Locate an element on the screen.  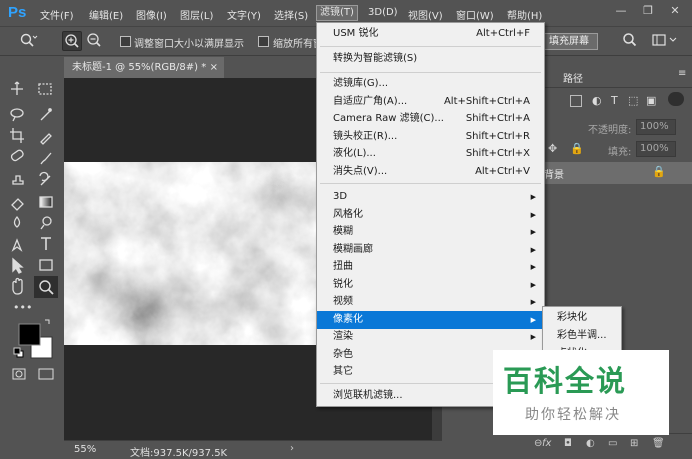
menu-item-pixelate: 像素化 ▶ is located at coordinates (430, 319).